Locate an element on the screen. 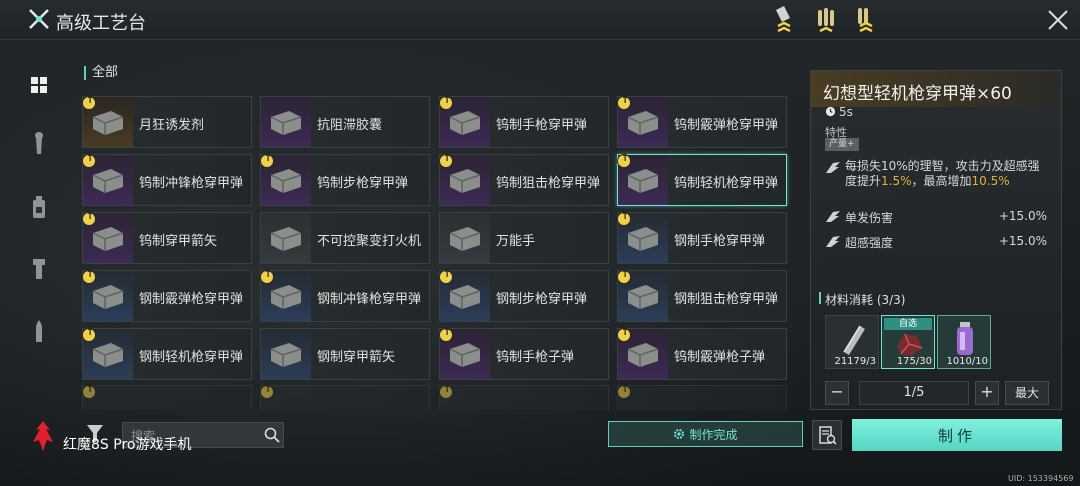 This screenshot has height=486, width=1080. metal-rod-icon is located at coordinates (854, 340).